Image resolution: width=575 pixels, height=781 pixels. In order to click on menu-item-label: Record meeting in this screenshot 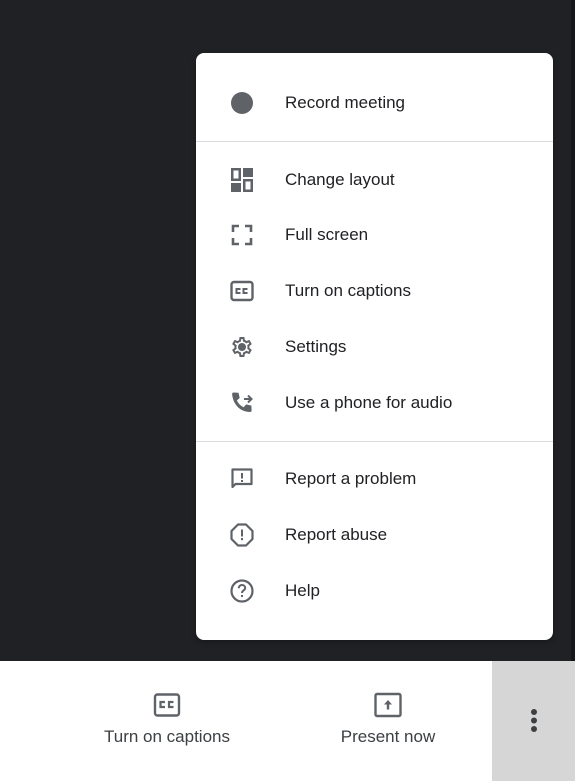, I will do `click(345, 102)`.